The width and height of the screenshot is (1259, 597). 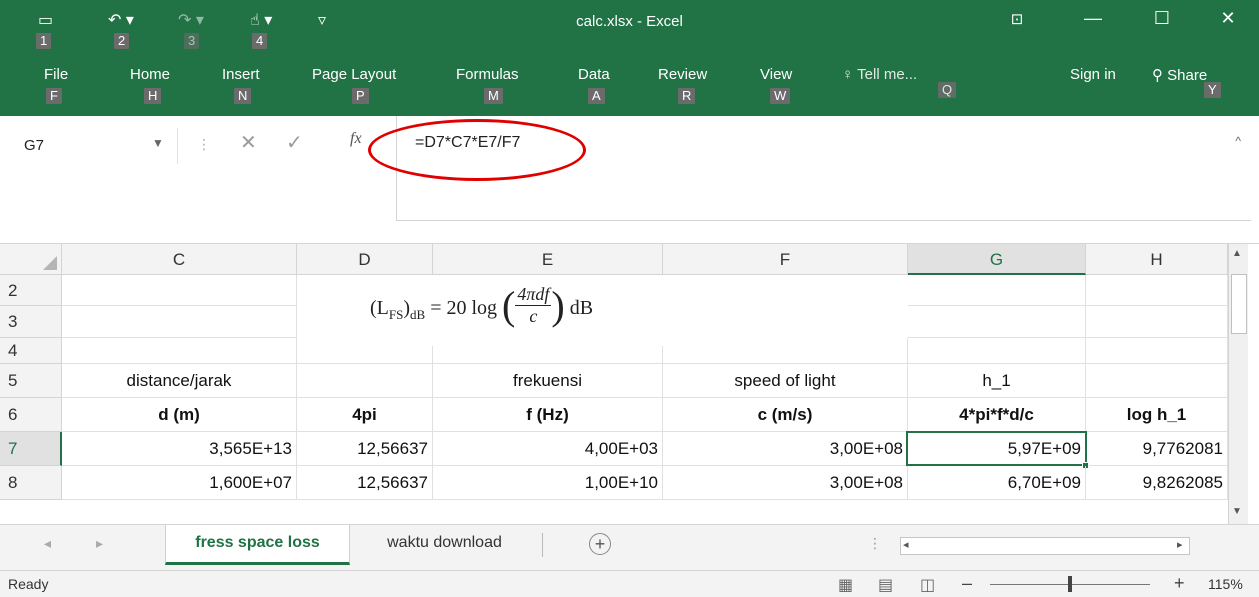 What do you see at coordinates (31, 322) in the screenshot?
I see `row-header-3: 3` at bounding box center [31, 322].